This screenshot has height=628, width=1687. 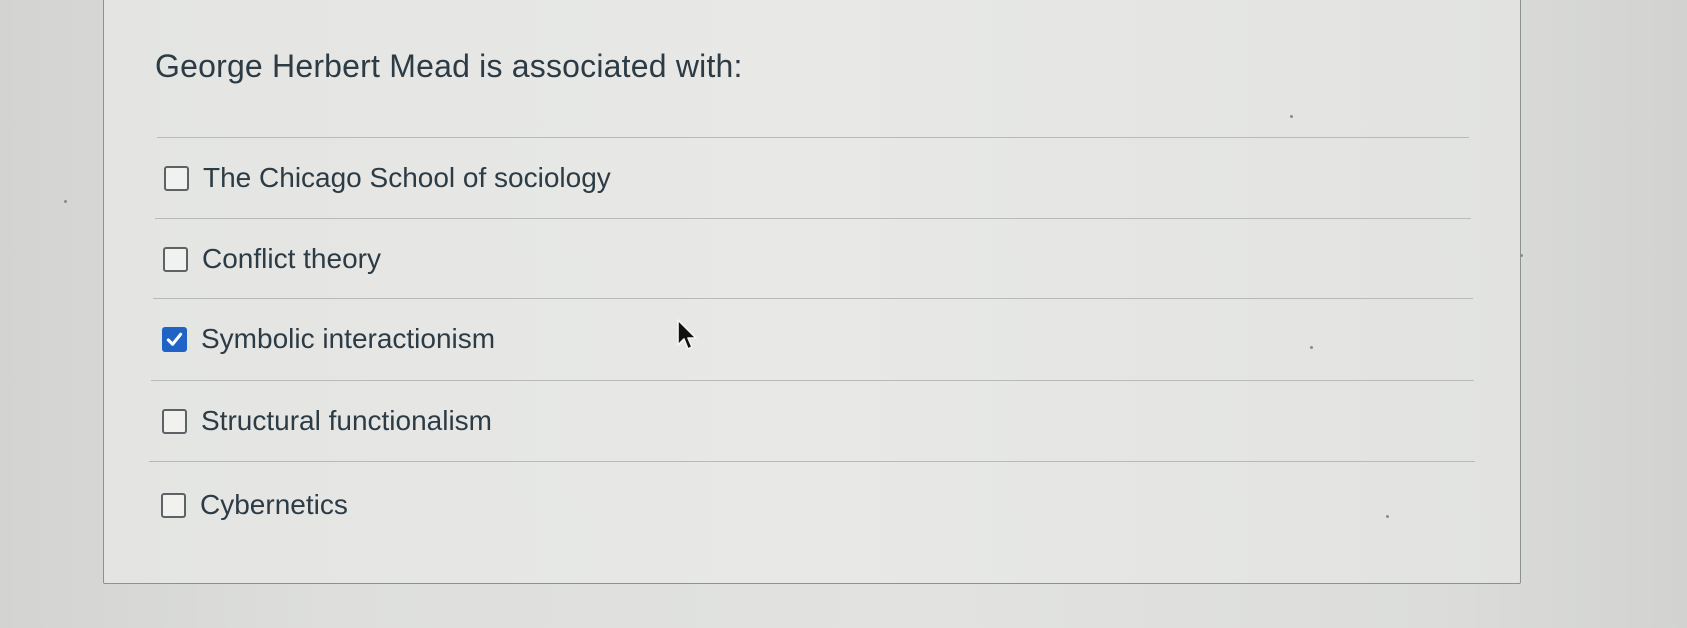 I want to click on answer-label: The Chicago School of sociology, so click(x=407, y=177).